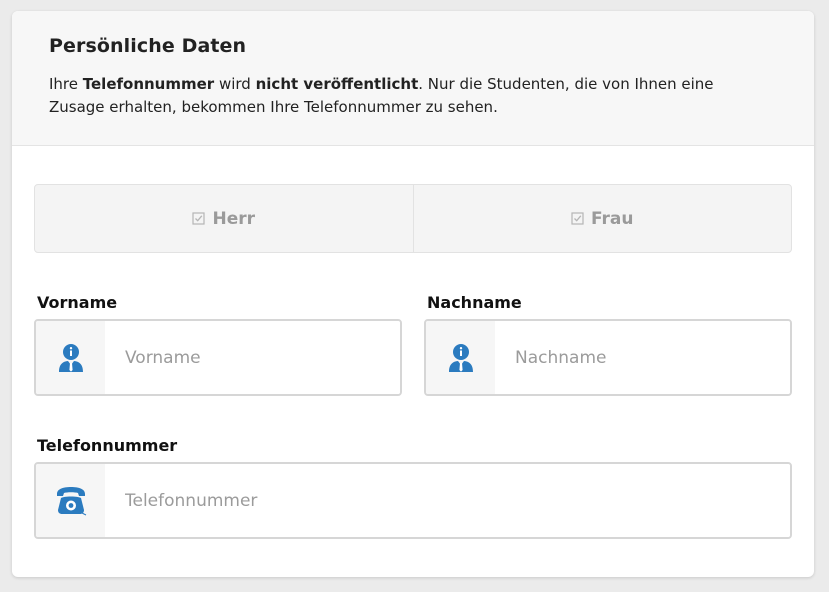  What do you see at coordinates (447, 500) in the screenshot?
I see `telefon-input` at bounding box center [447, 500].